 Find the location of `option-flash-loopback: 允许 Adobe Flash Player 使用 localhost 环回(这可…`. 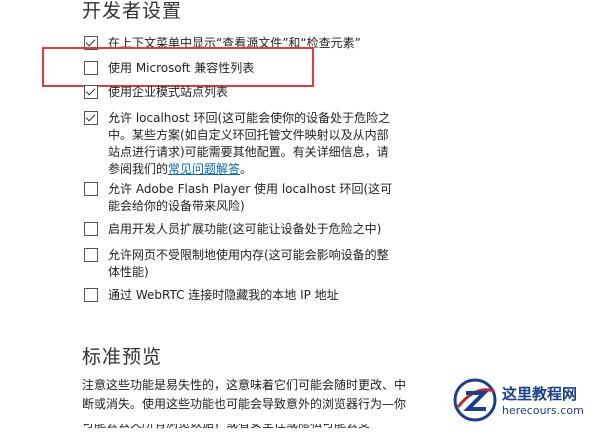

option-flash-loopback: 允许 Adobe Flash Player 使用 localhost 环回(这可… is located at coordinates (242, 198).